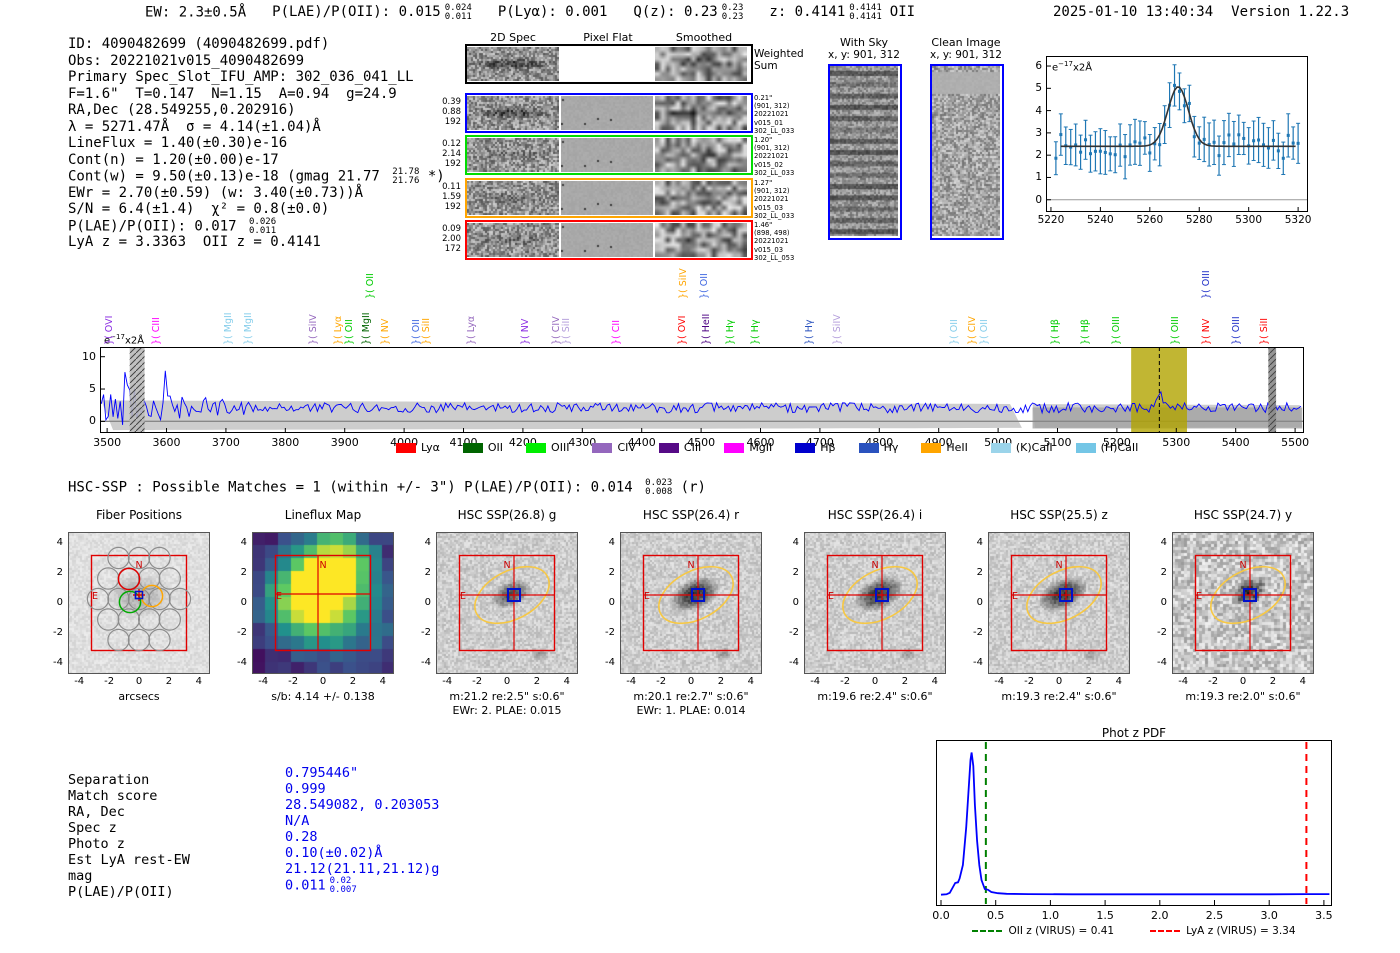 This screenshot has height=953, width=1400. What do you see at coordinates (129, 860) in the screenshot?
I see `match-table-label: Est LyA rest-EW` at bounding box center [129, 860].